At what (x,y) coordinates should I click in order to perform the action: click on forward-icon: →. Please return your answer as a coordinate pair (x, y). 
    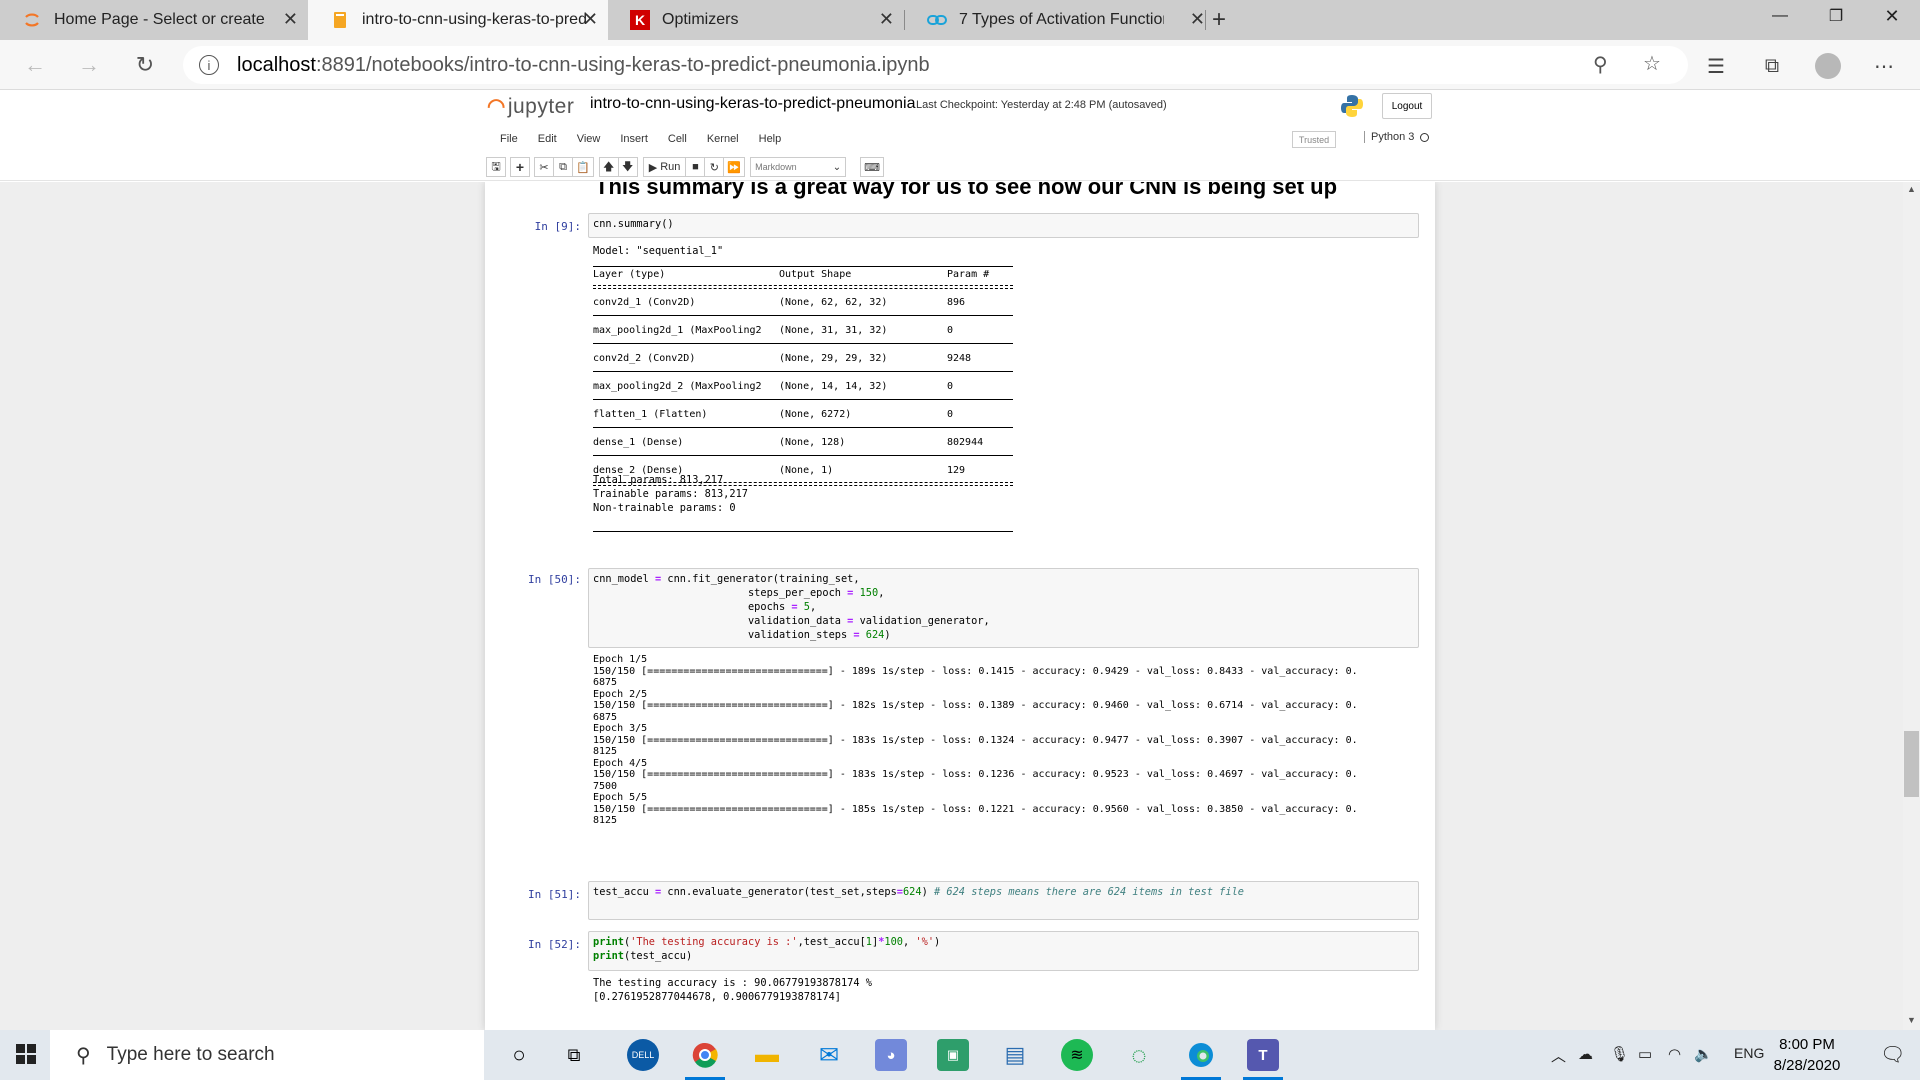
    Looking at the image, I should click on (89, 65).